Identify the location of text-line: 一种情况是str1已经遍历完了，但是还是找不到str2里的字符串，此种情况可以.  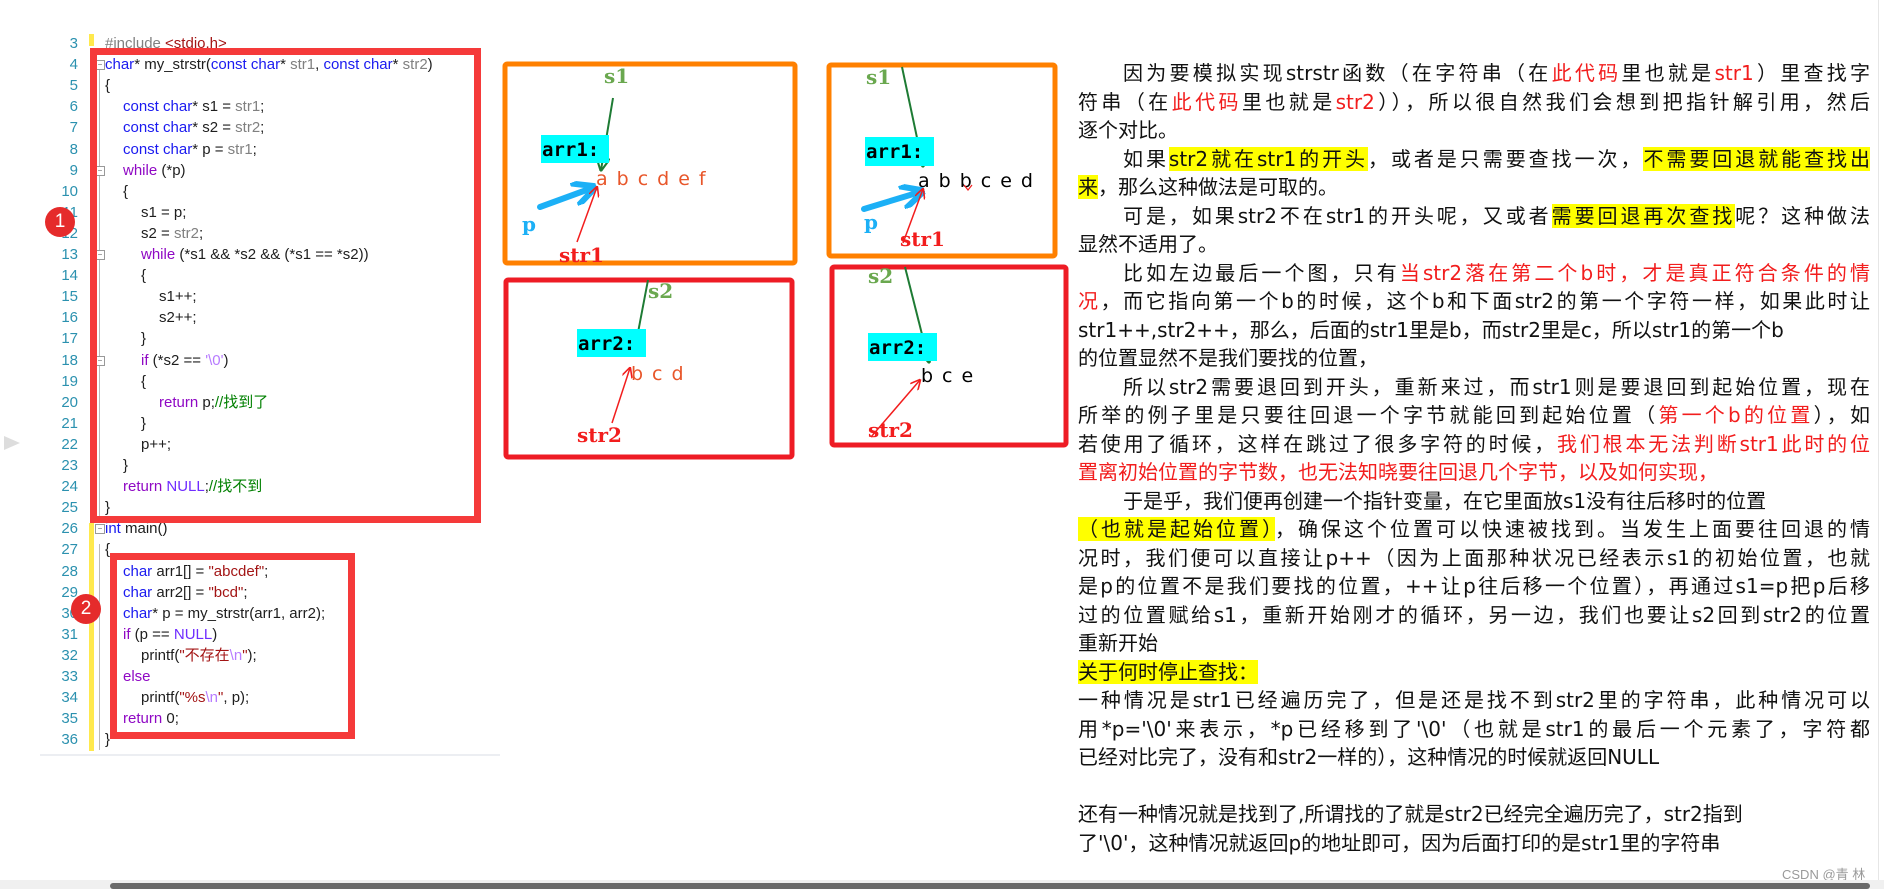
(1474, 700).